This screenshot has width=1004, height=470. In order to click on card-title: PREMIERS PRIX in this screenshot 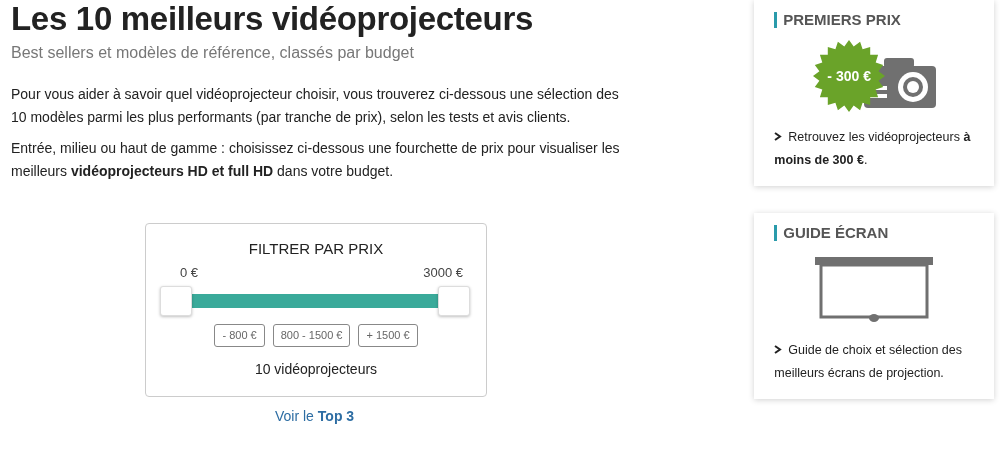, I will do `click(874, 20)`.